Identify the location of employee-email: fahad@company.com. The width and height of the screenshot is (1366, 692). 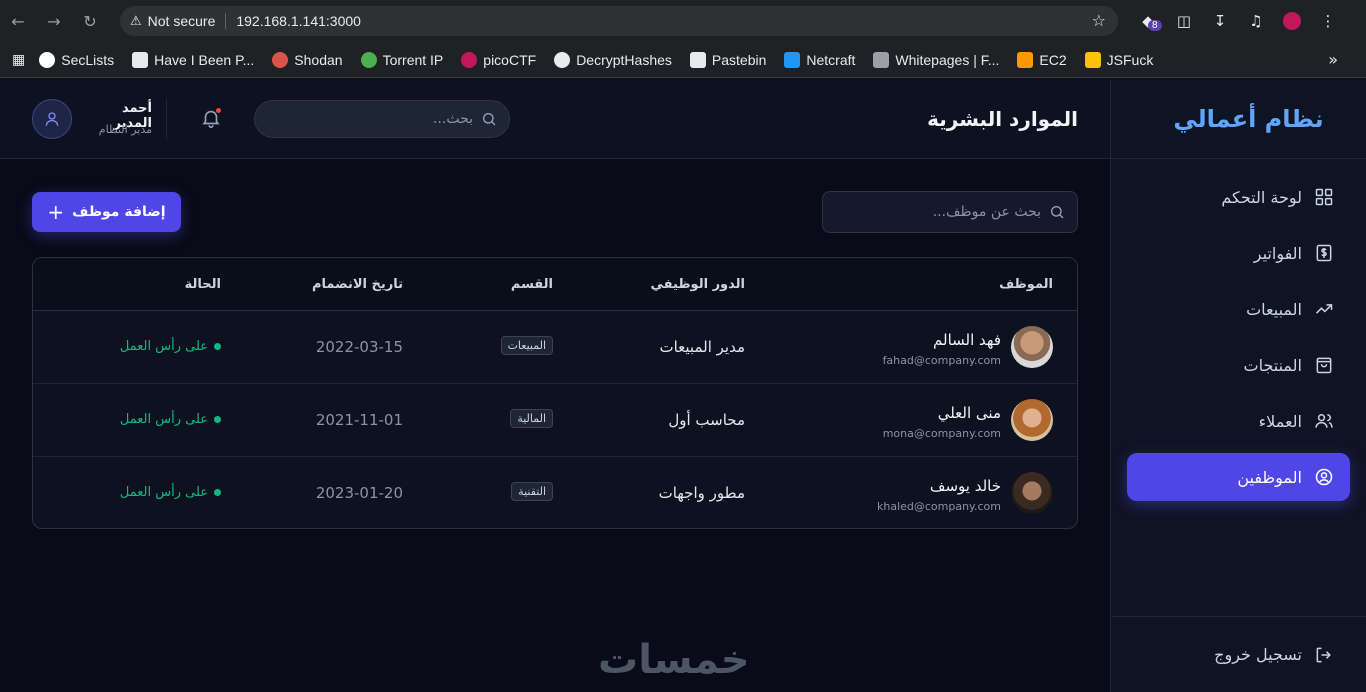
(941, 360).